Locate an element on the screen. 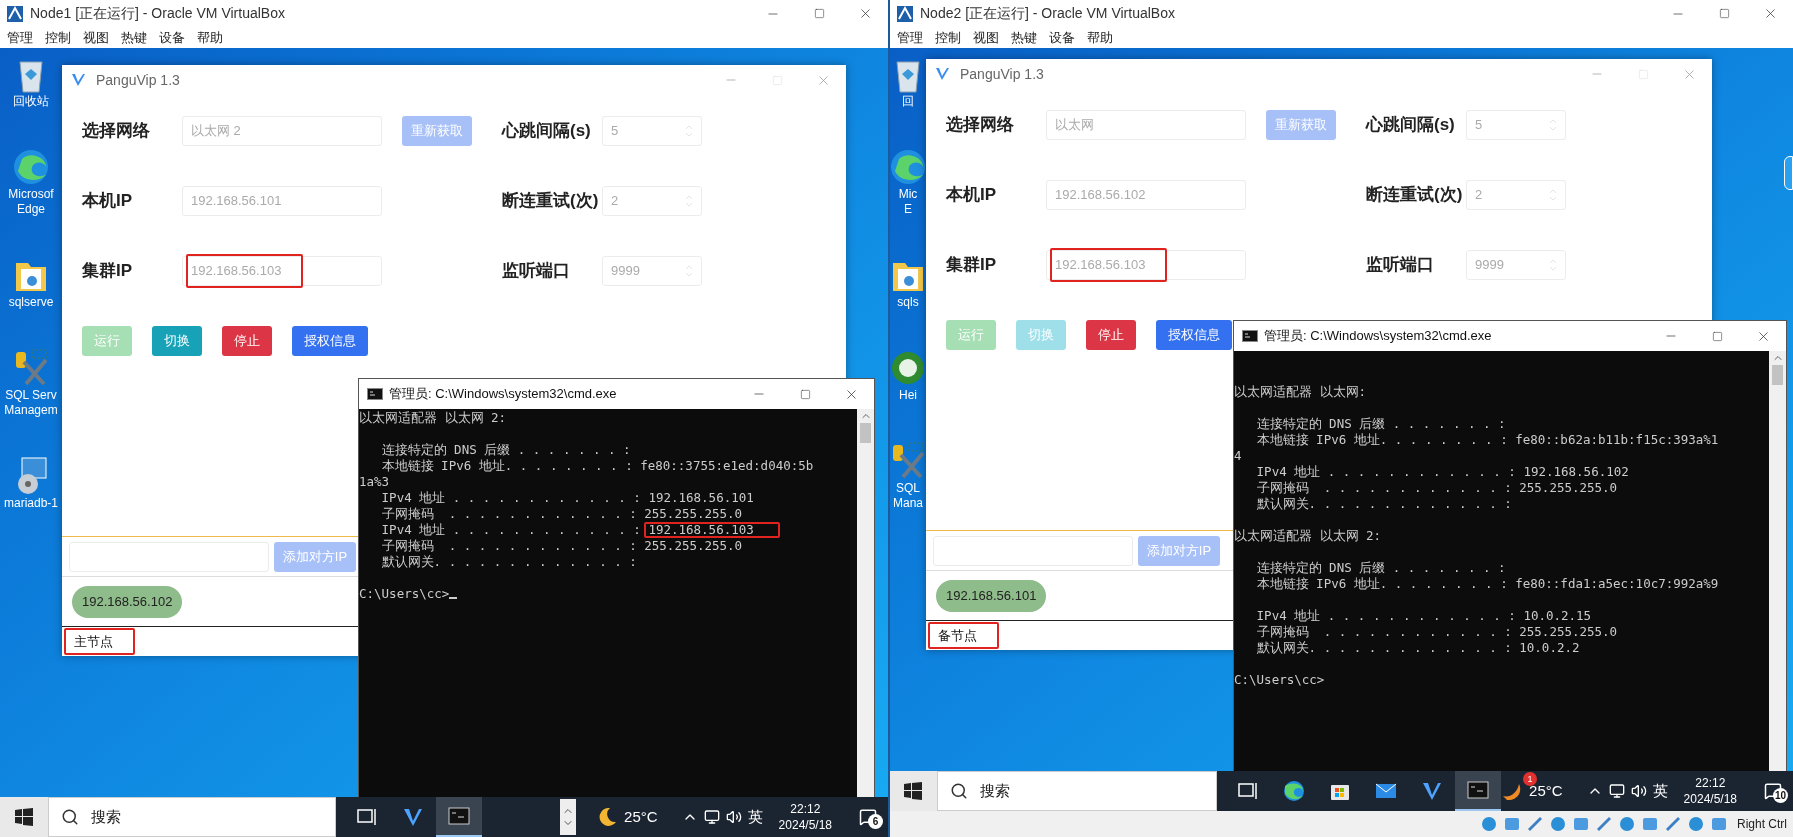  notification-count: 10 is located at coordinates (1781, 795).